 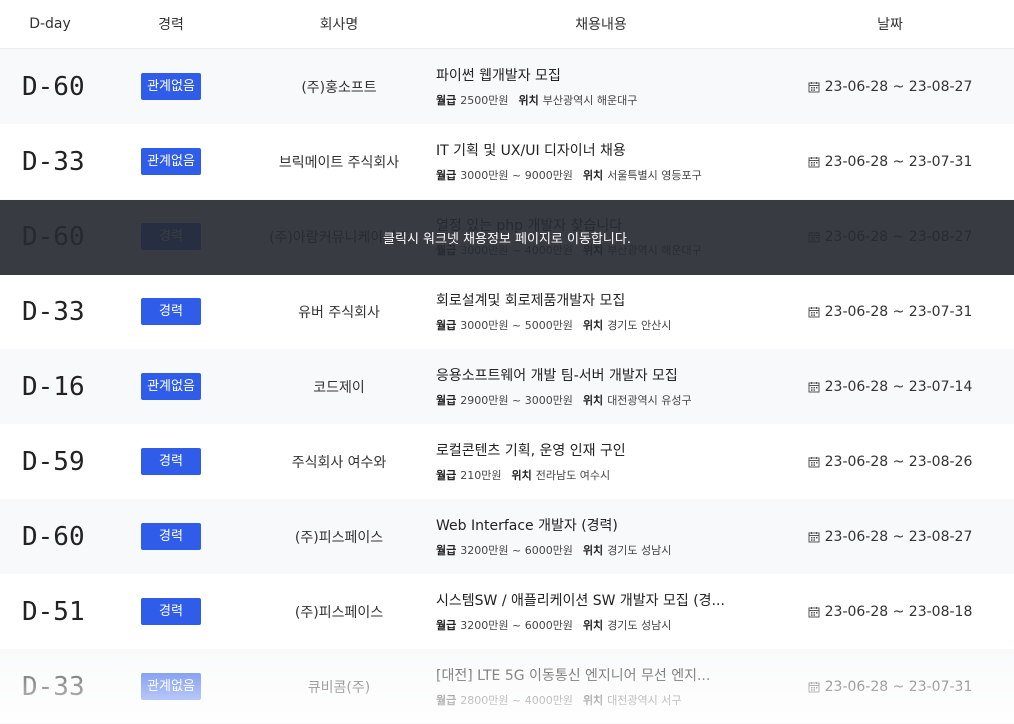 I want to click on salary-value: 2800만원 ~ 4000만원, so click(x=516, y=700).